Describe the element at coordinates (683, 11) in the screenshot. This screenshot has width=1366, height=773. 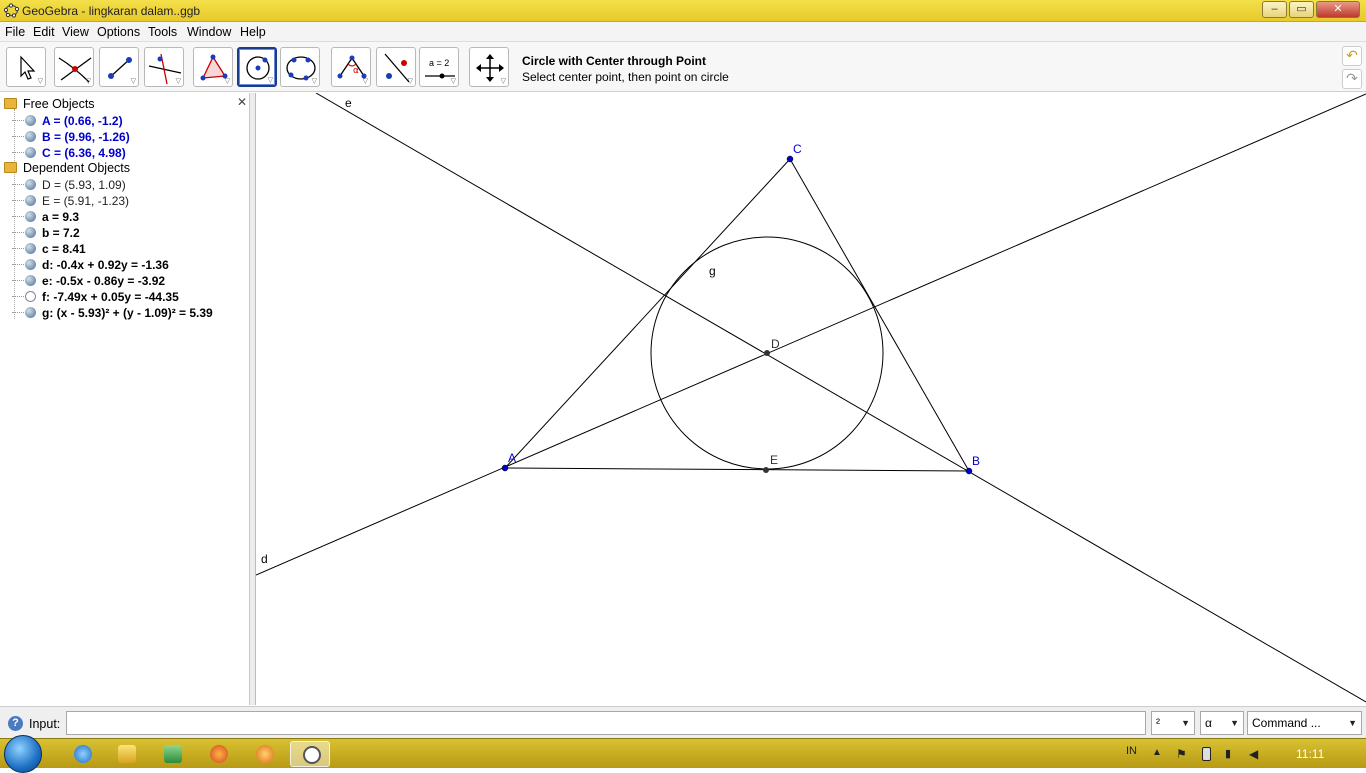
I see `title-bar: GeoGebra - lingkaran dalam..ggb ‒ ▭ ✕` at that location.